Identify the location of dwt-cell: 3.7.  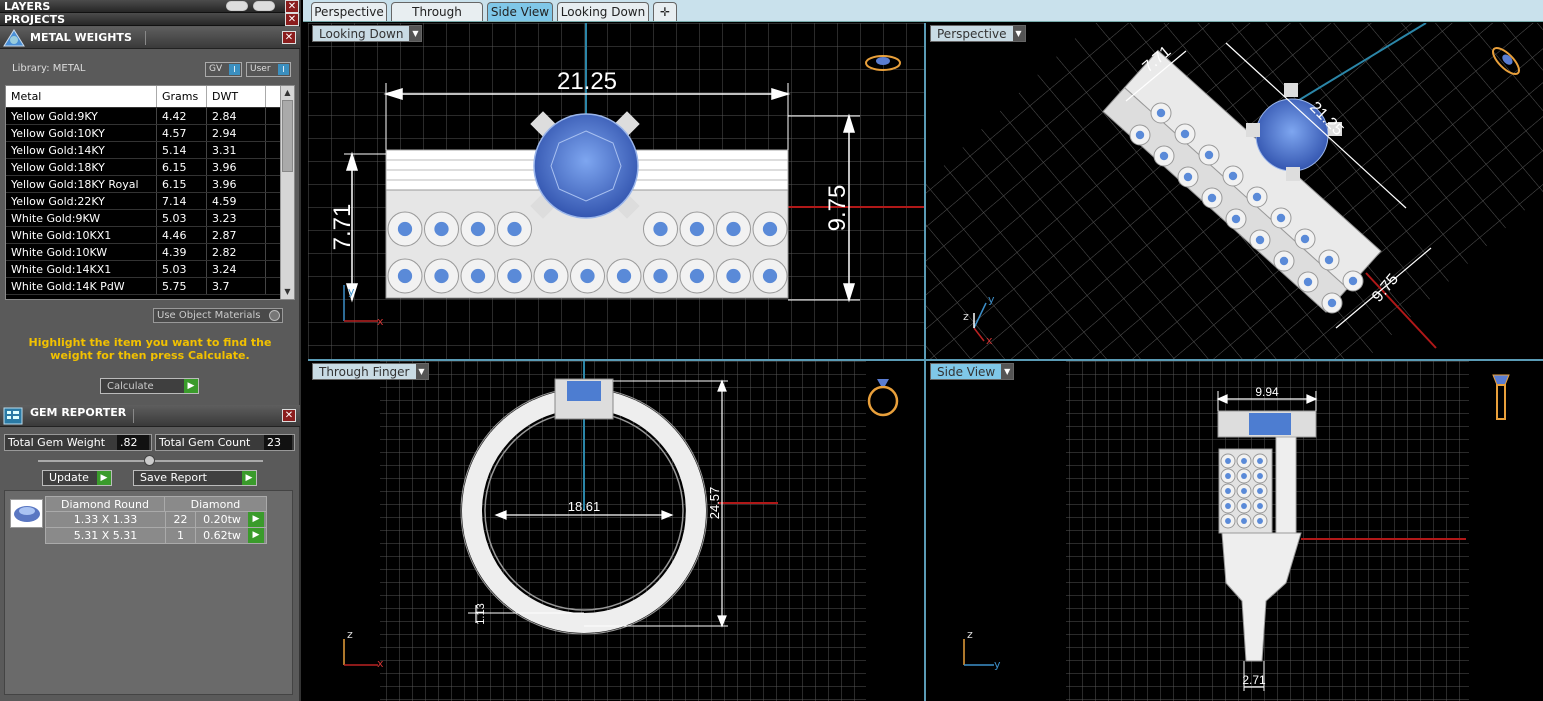
(236, 286).